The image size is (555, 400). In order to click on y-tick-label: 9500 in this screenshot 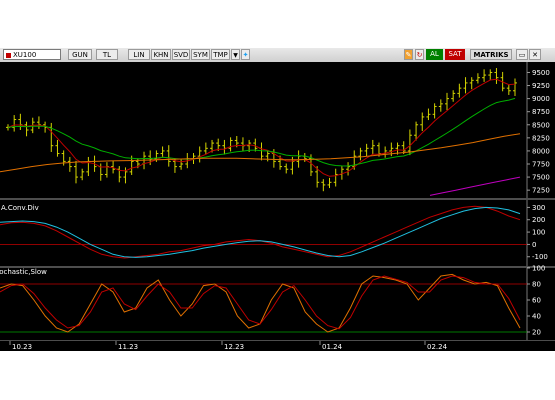, I will do `click(541, 73)`.